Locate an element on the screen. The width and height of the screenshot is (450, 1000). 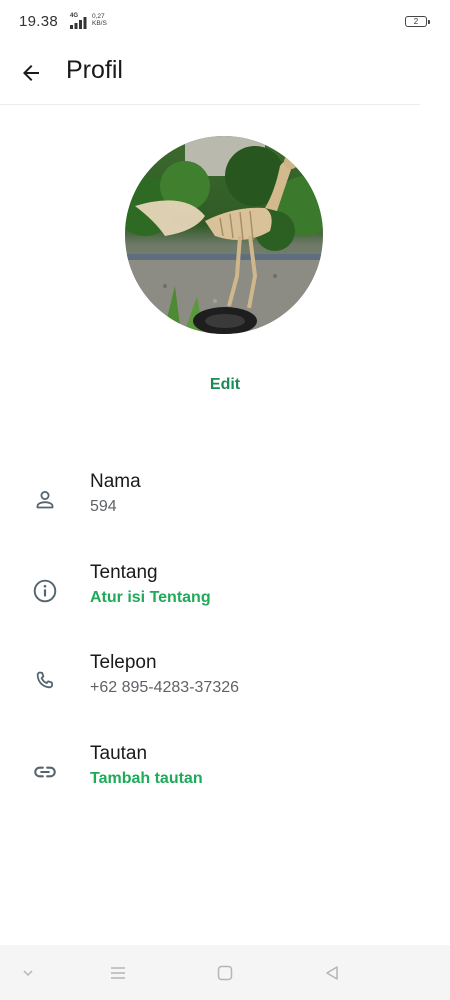
back-triangle-icon is located at coordinates (332, 973).